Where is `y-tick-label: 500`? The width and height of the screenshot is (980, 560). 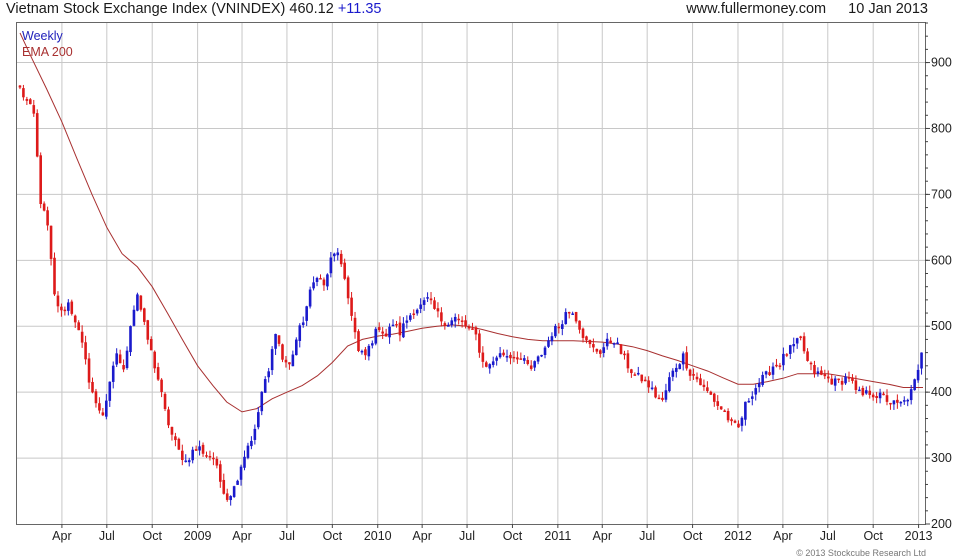
y-tick-label: 500 is located at coordinates (941, 326).